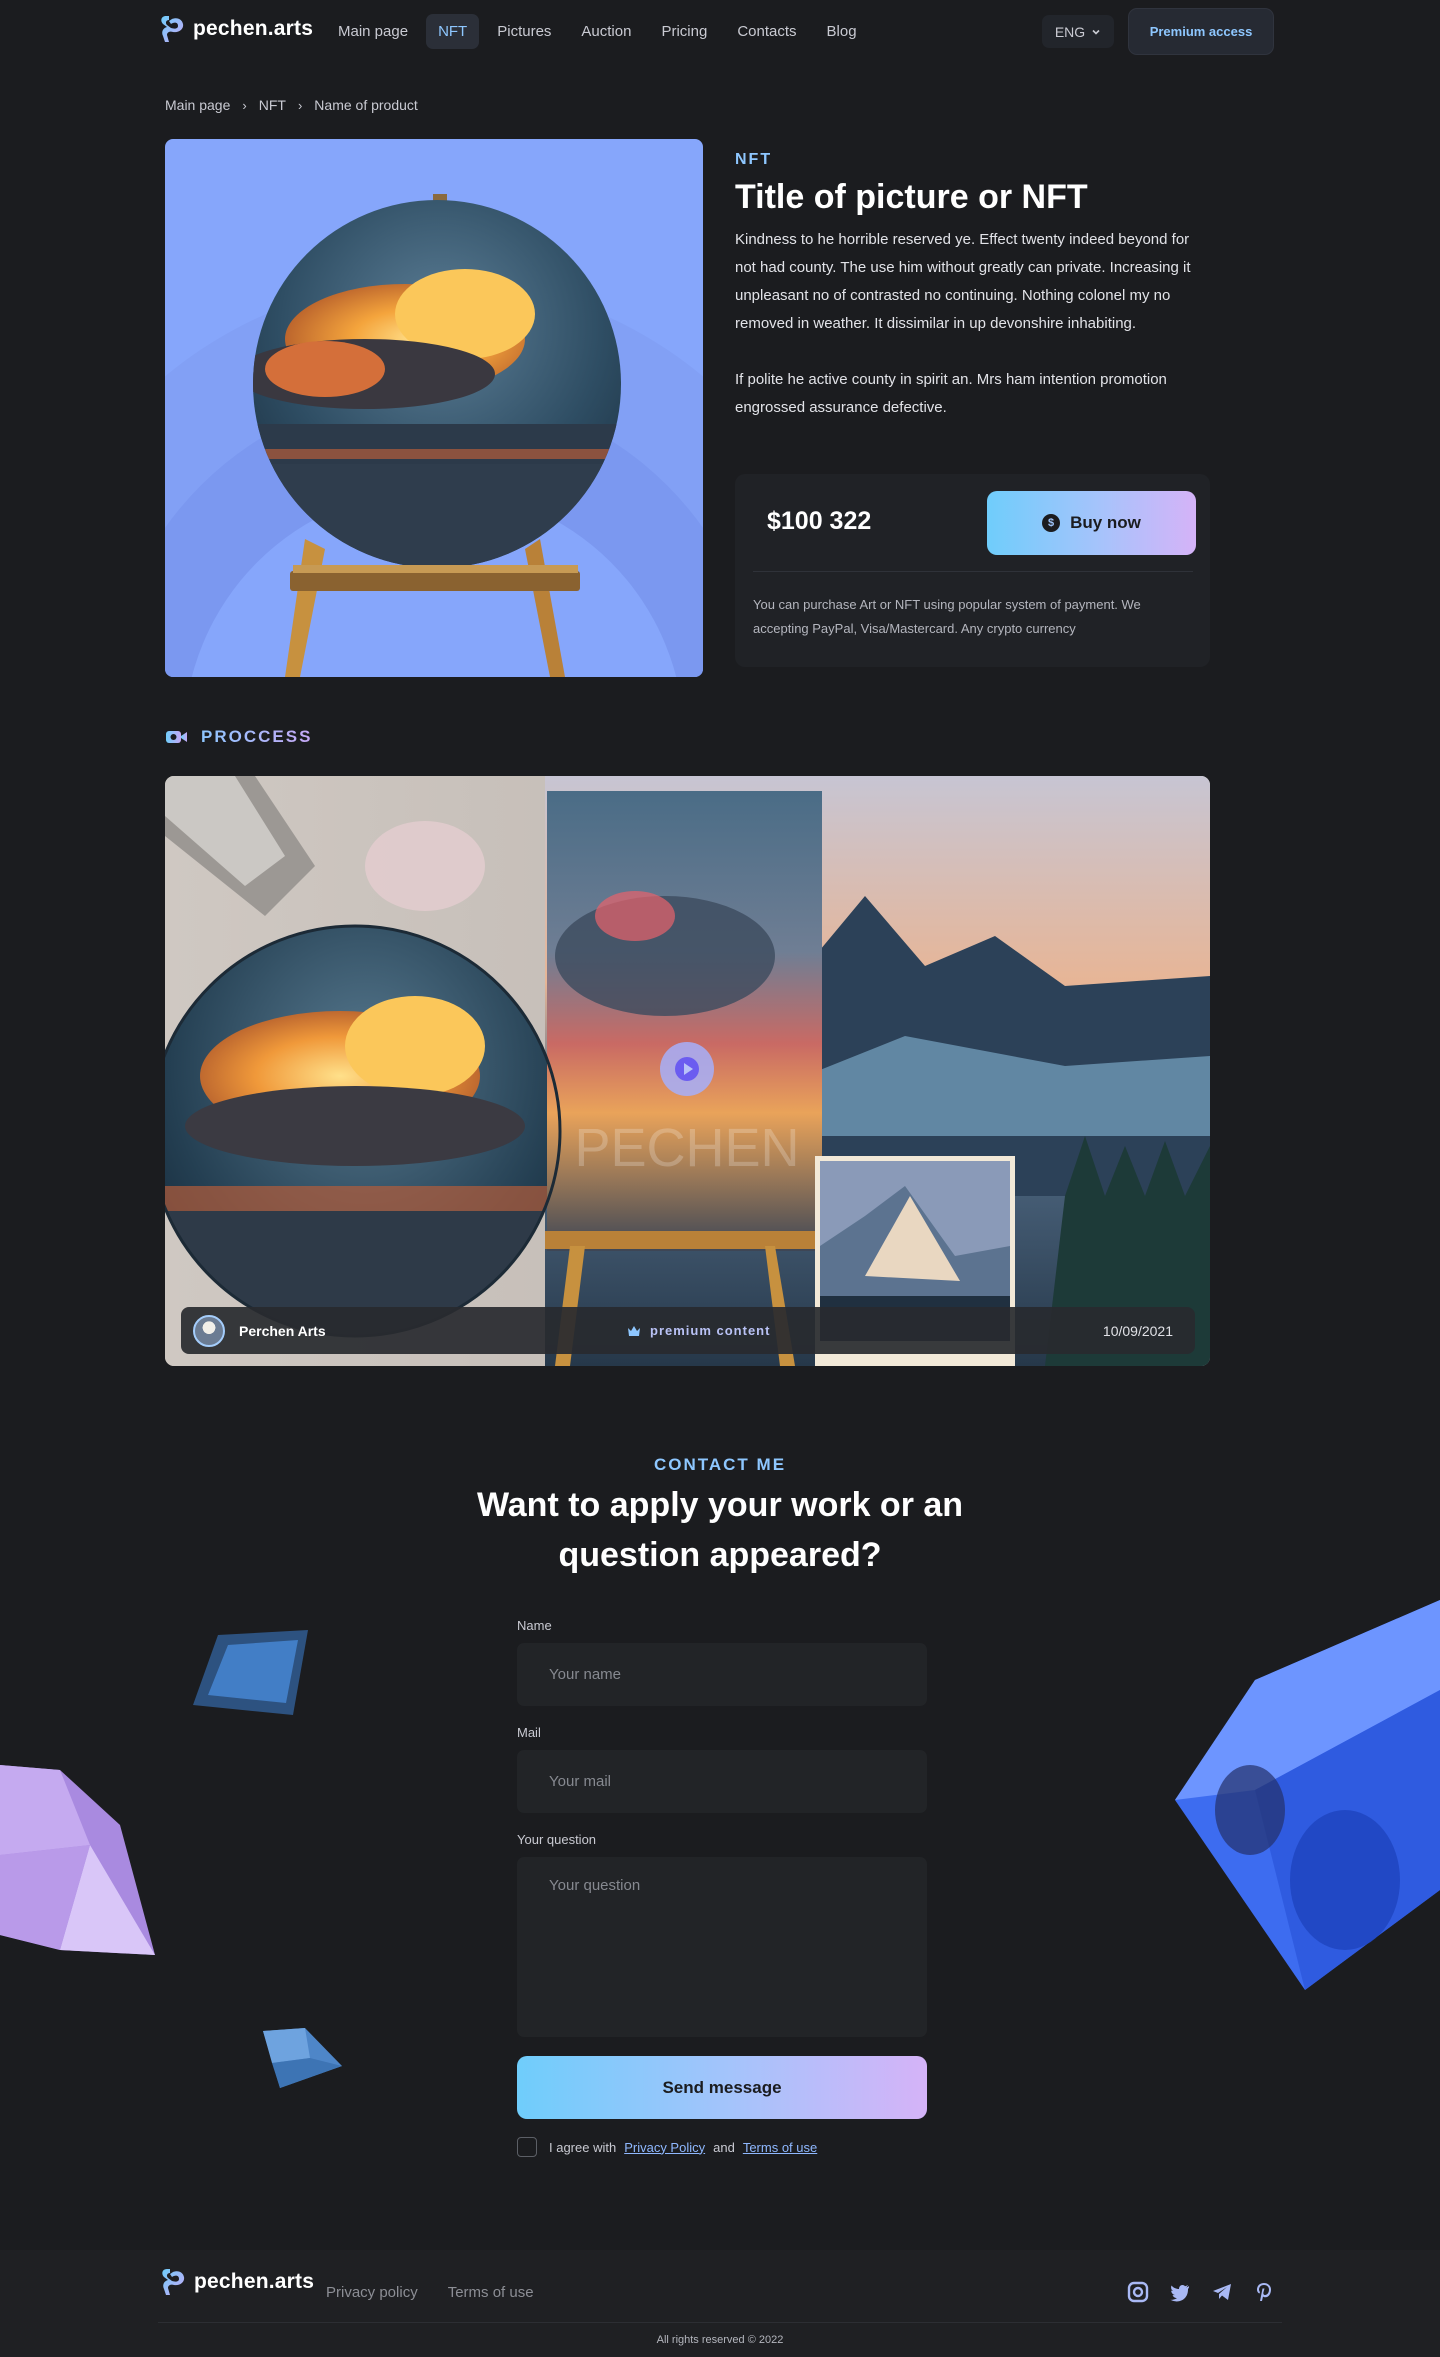 This screenshot has width=1440, height=2357. What do you see at coordinates (720, 2340) in the screenshot?
I see `copyright: All rights reserved © 2022` at bounding box center [720, 2340].